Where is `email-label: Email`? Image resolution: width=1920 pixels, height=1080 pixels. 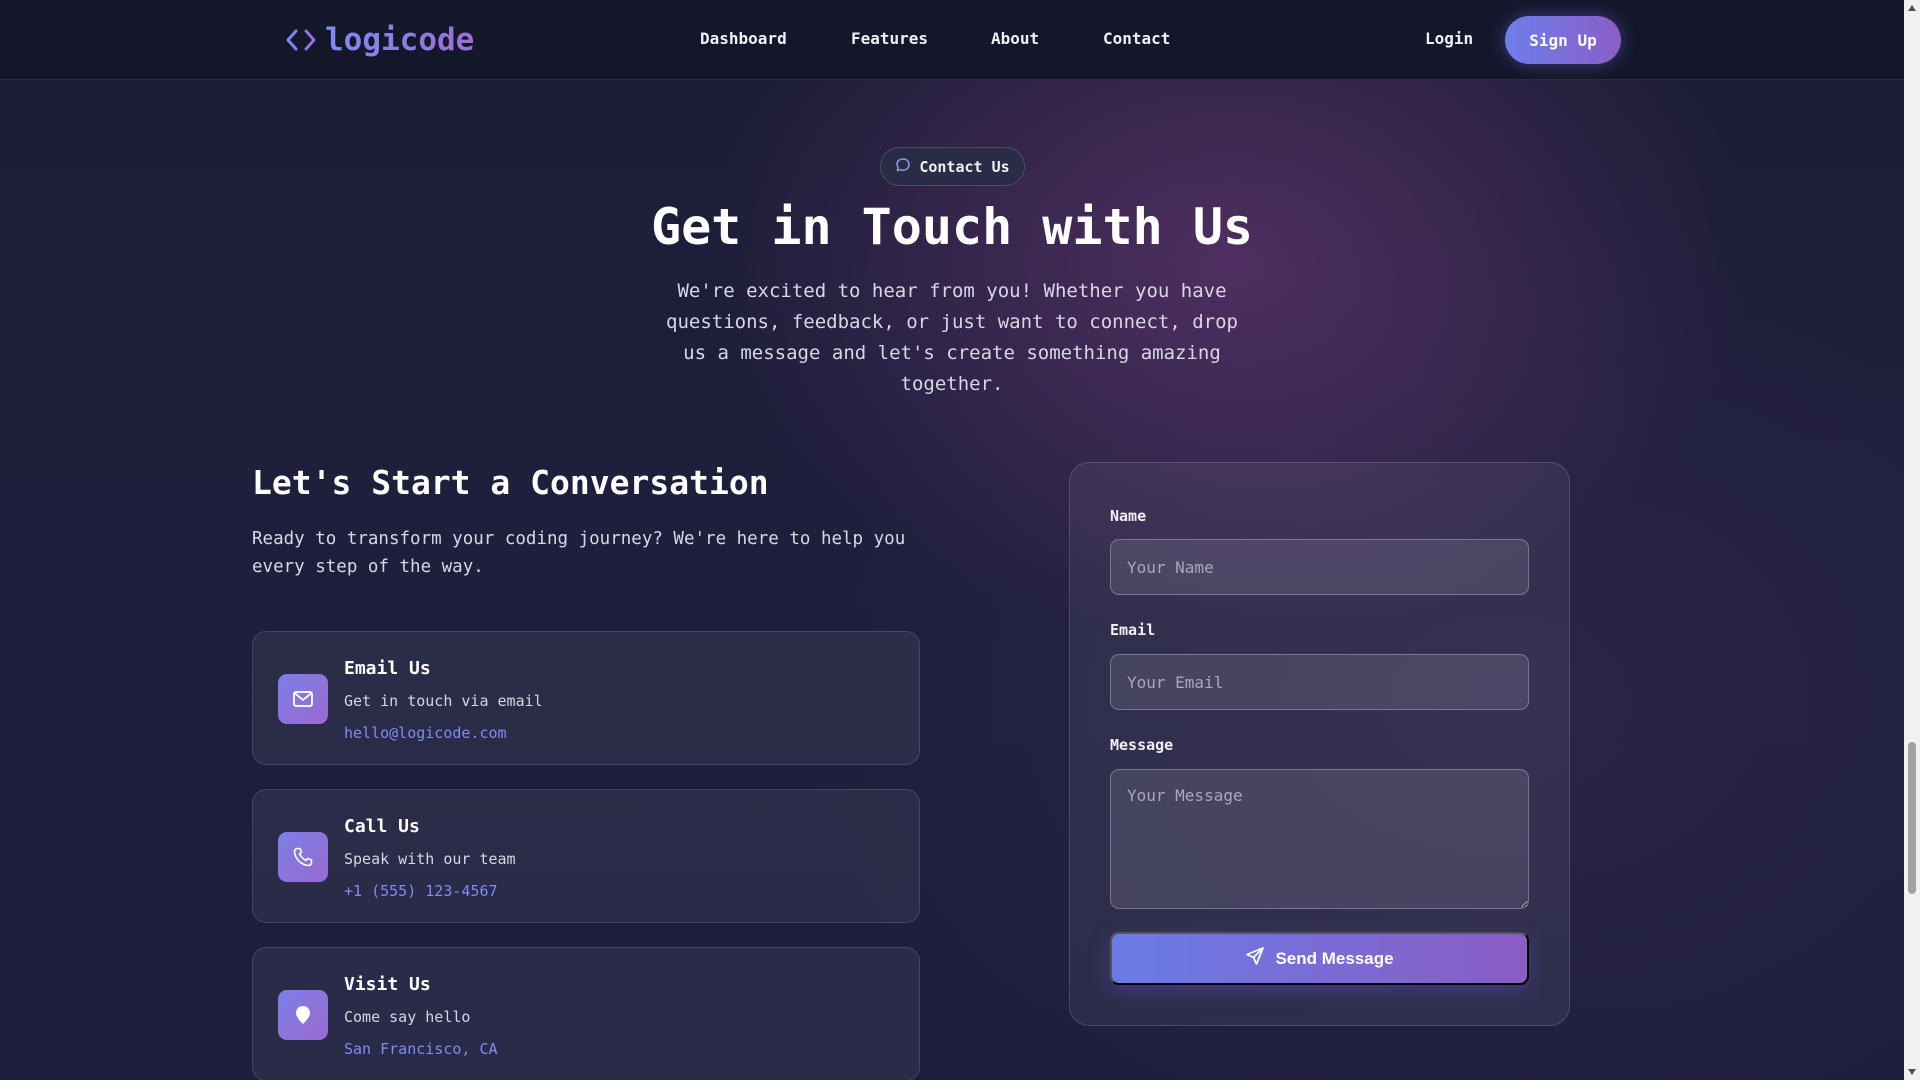
email-label: Email is located at coordinates (1133, 630).